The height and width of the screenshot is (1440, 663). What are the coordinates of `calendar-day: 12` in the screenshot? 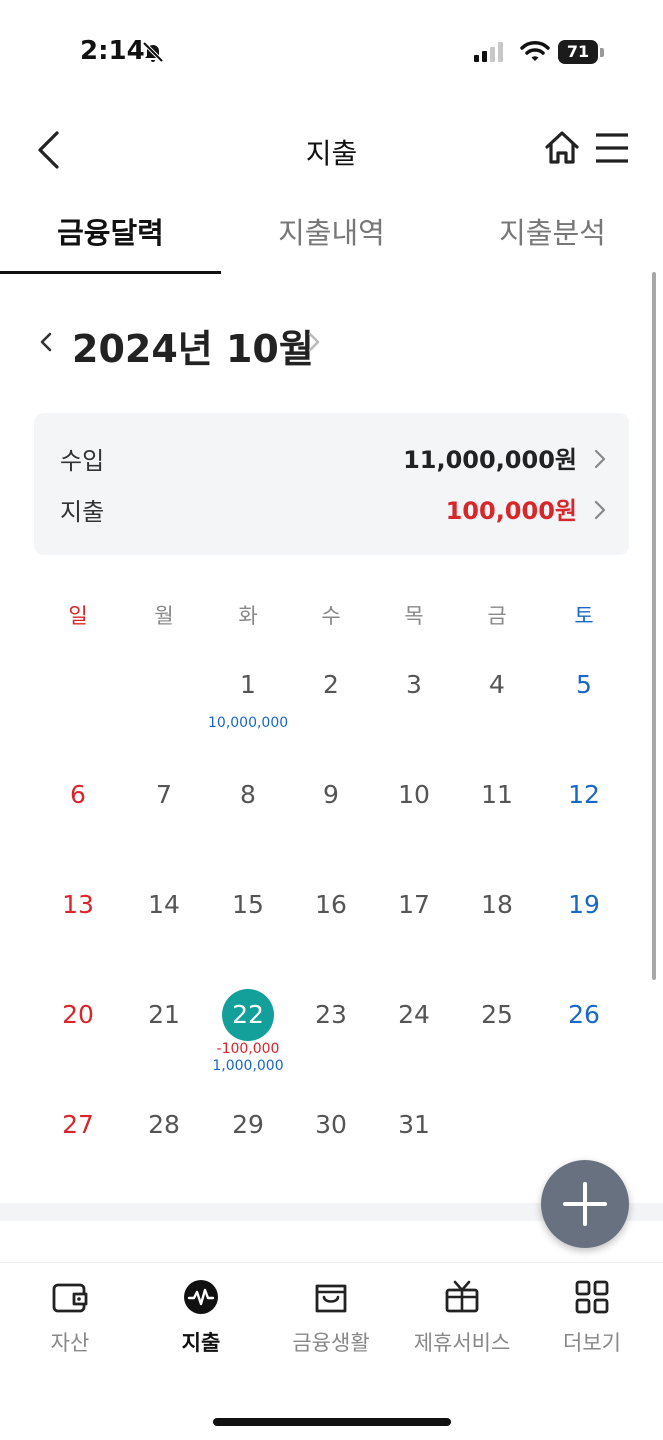 It's located at (584, 814).